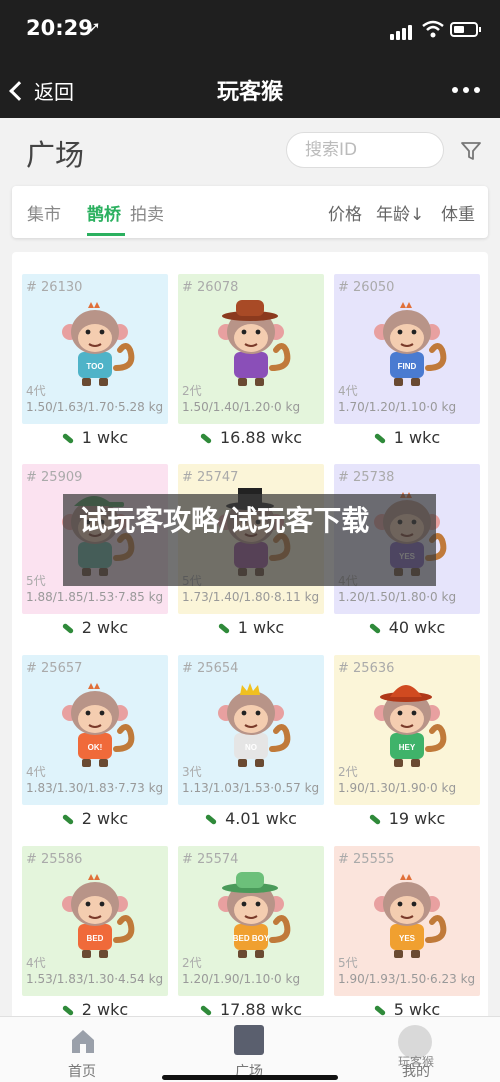 Image resolution: width=500 pixels, height=1082 pixels. I want to click on monkey-card: # 25636 HEY 2代 1.90/1.30/1.90·0 kg, so click(407, 730).